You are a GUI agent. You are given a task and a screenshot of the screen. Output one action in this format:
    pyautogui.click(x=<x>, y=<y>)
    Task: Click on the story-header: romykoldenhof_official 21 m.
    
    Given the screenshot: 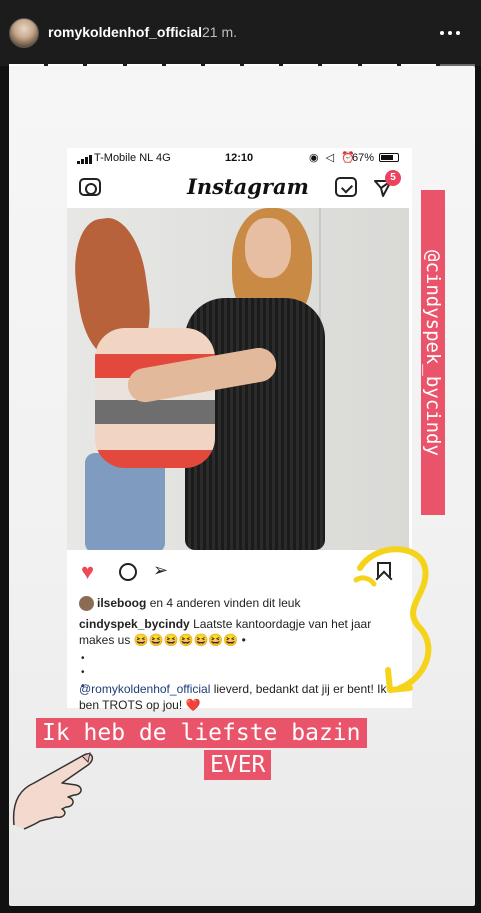 What is the action you would take?
    pyautogui.click(x=240, y=33)
    